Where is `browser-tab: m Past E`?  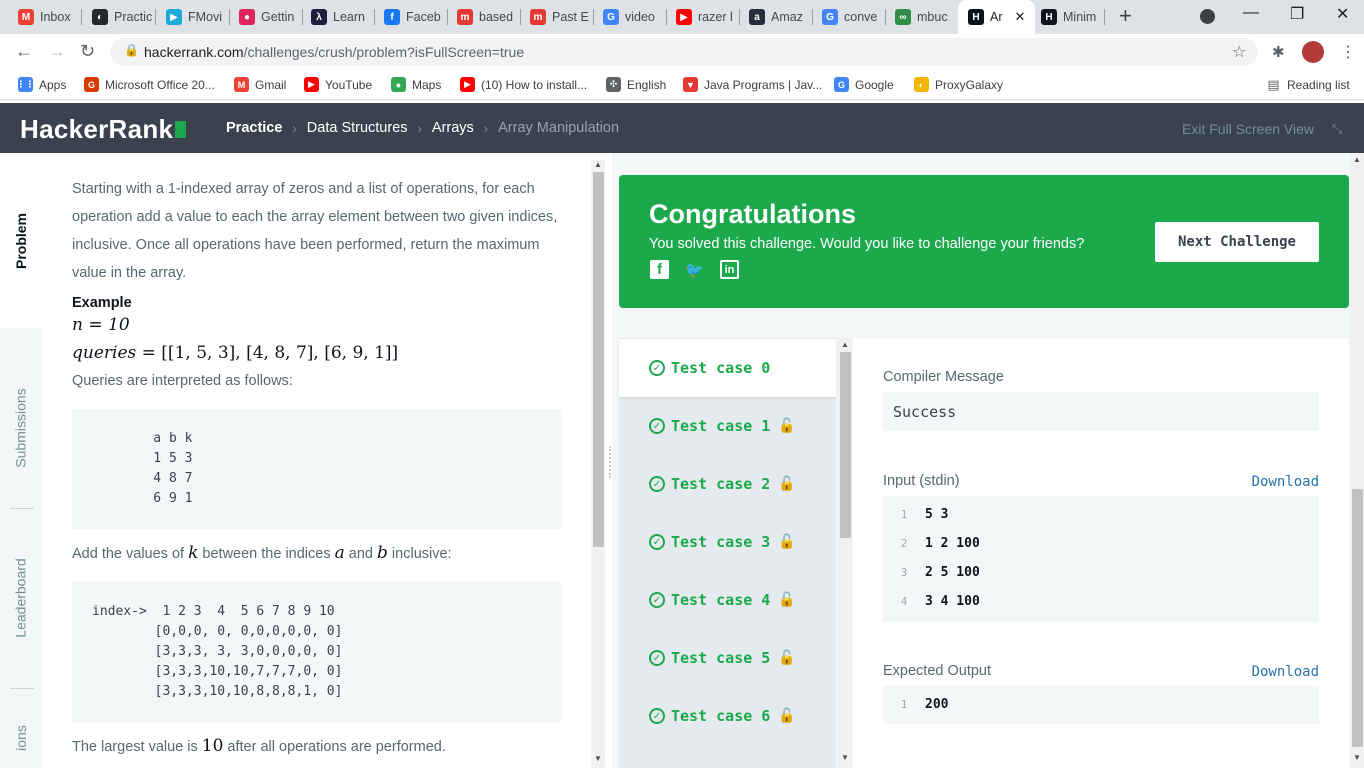
browser-tab: m Past E is located at coordinates (559, 17).